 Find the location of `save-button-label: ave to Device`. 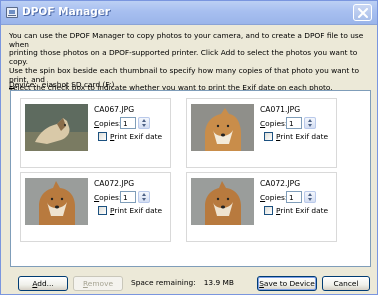

save-button-label: ave to Device is located at coordinates (289, 283).